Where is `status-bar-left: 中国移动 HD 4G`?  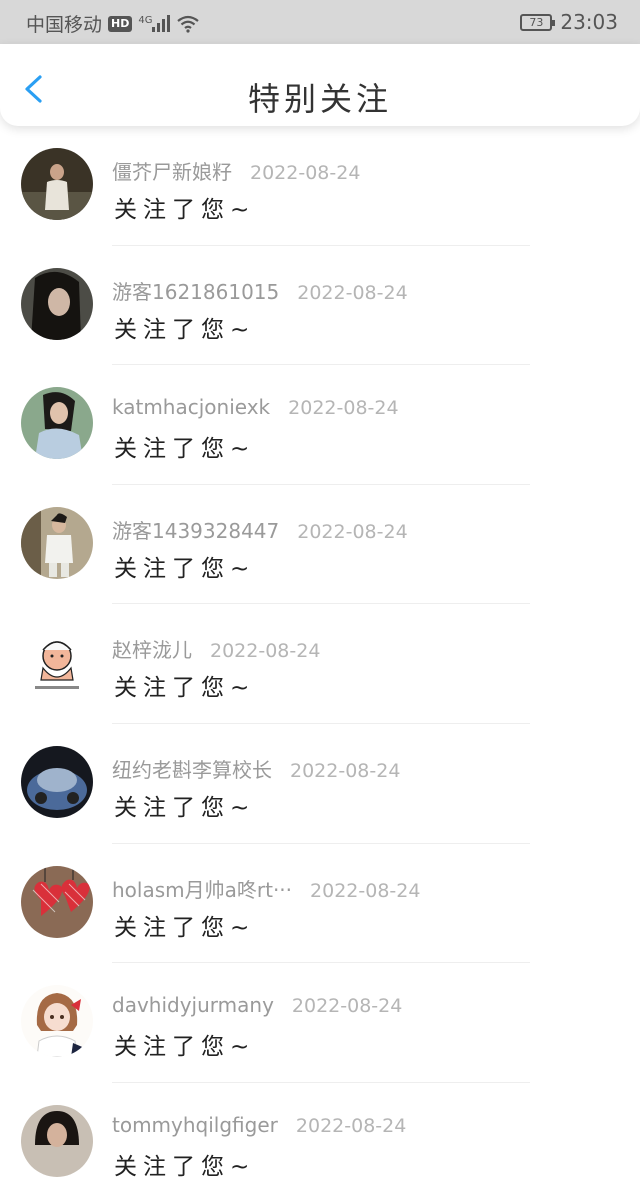 status-bar-left: 中国移动 HD 4G is located at coordinates (113, 23).